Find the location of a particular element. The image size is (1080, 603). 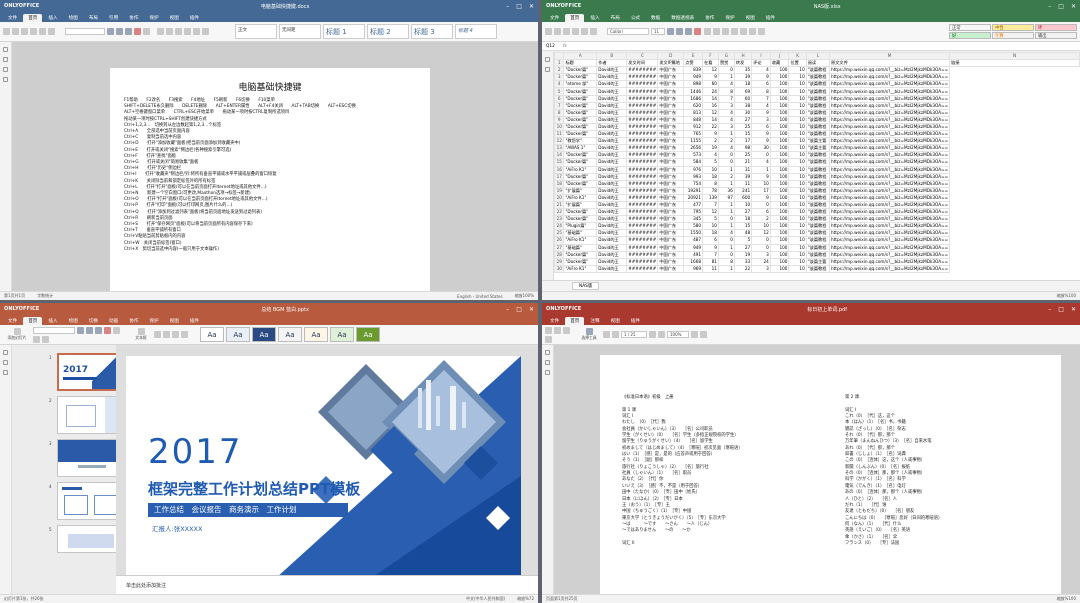

function-icon: fx is located at coordinates (565, 46).